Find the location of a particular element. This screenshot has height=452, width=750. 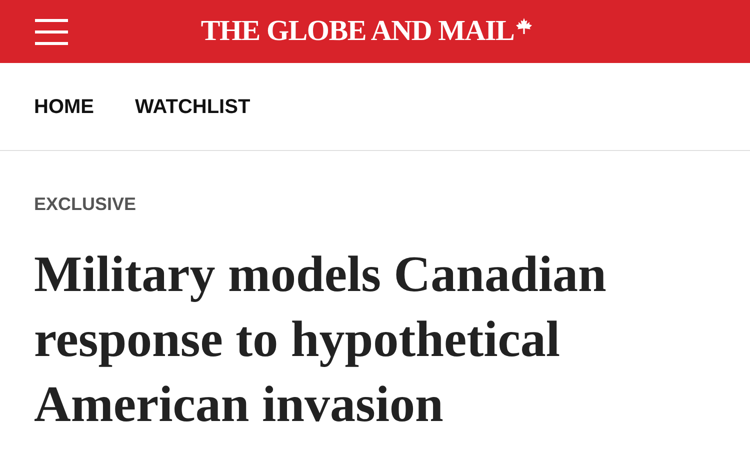

maple-leaf-icon is located at coordinates (524, 26).